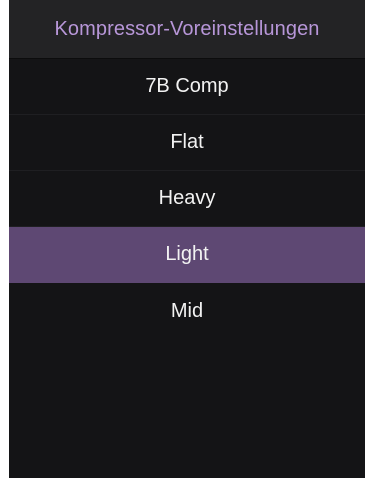  I want to click on preset-item-heavy: Heavy, so click(187, 199).